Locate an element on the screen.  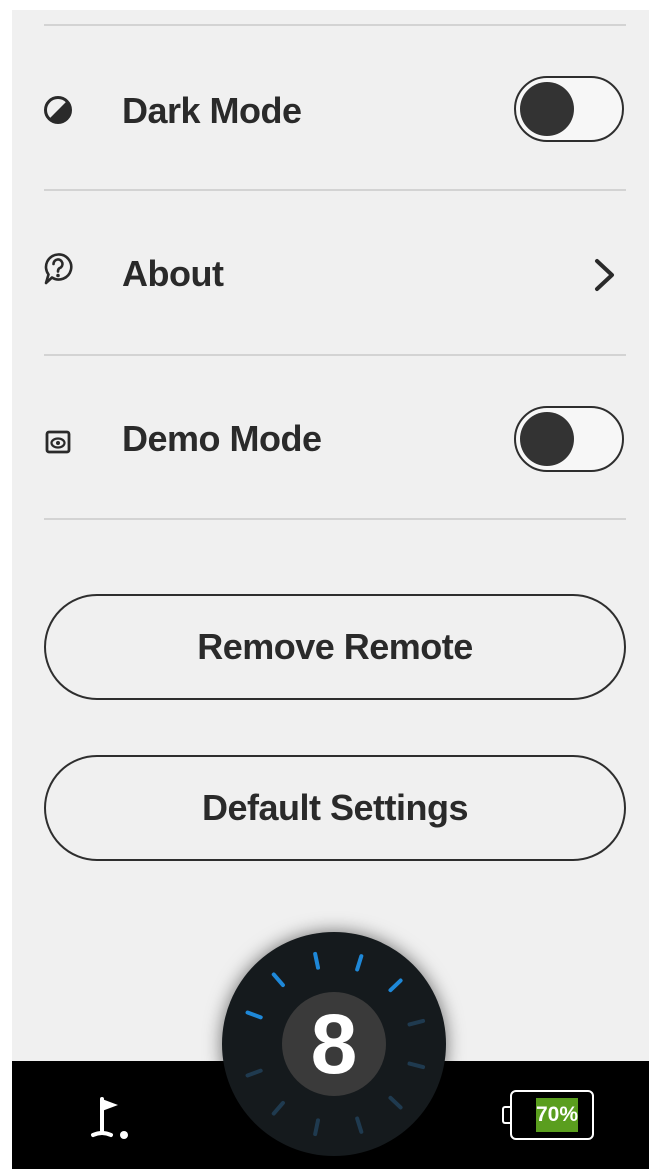
settings-row-about: About is located at coordinates (330, 275).